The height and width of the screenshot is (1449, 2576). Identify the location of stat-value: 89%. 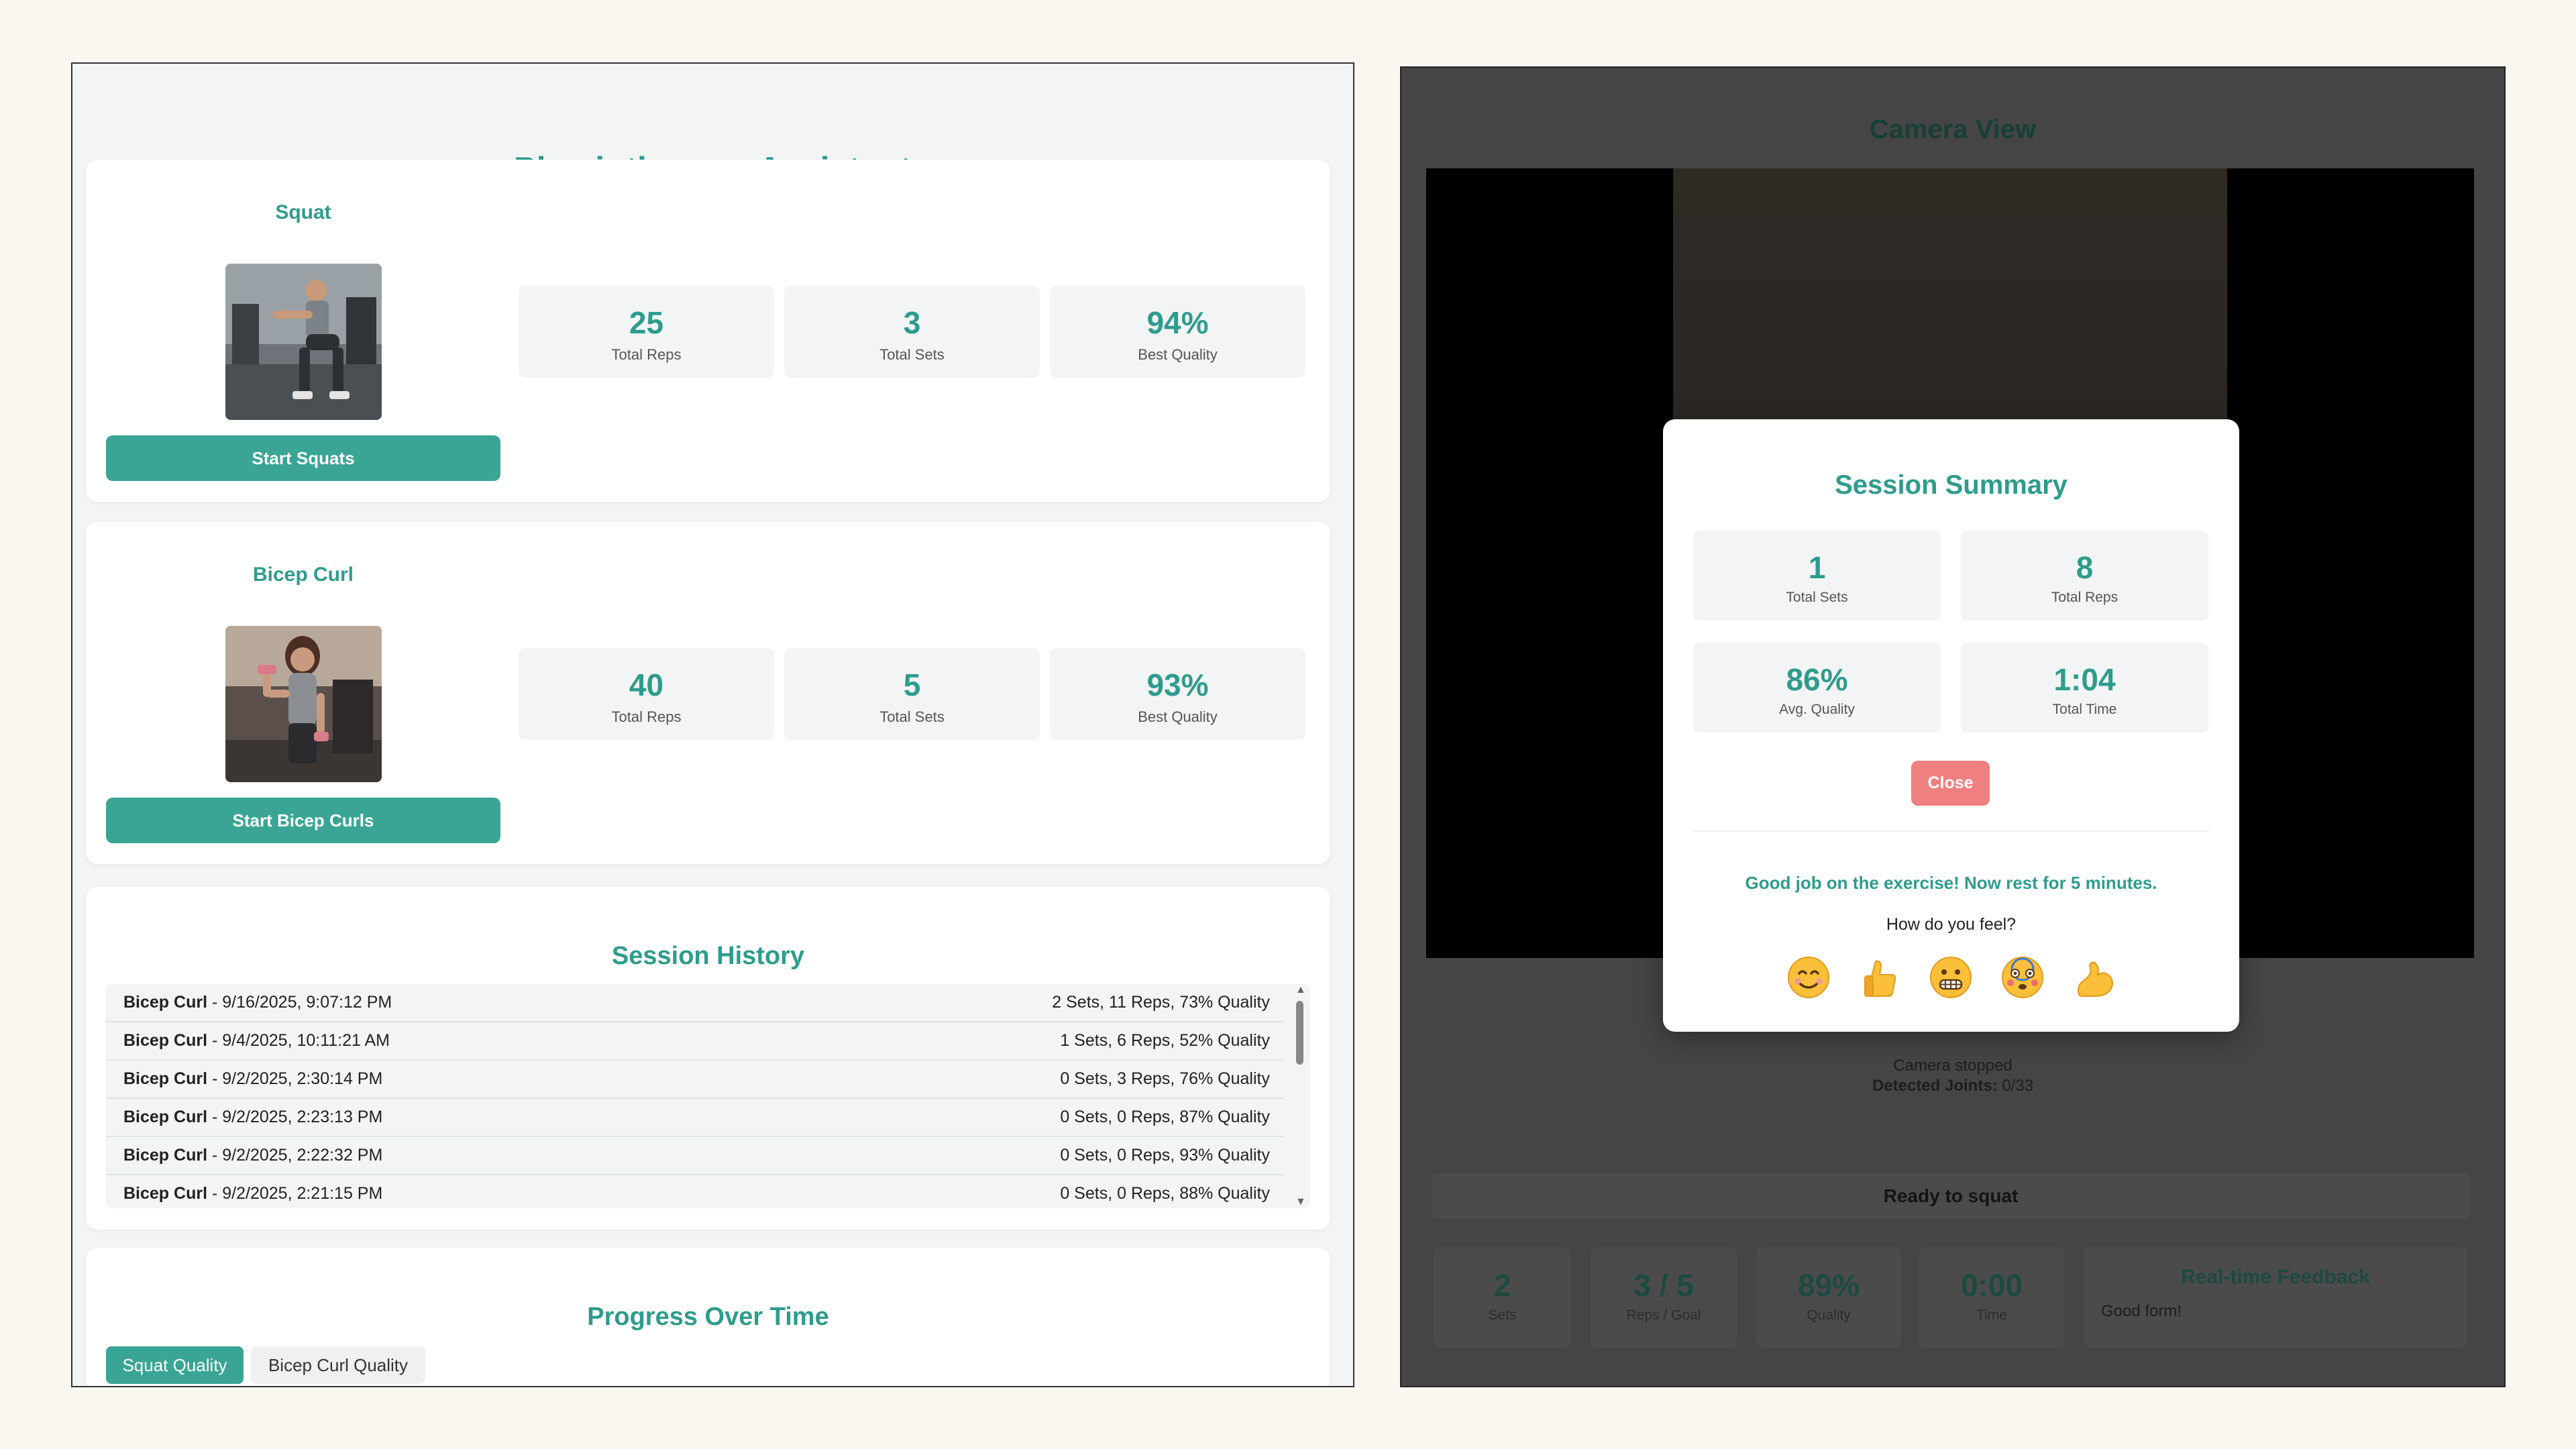
(1828, 1285).